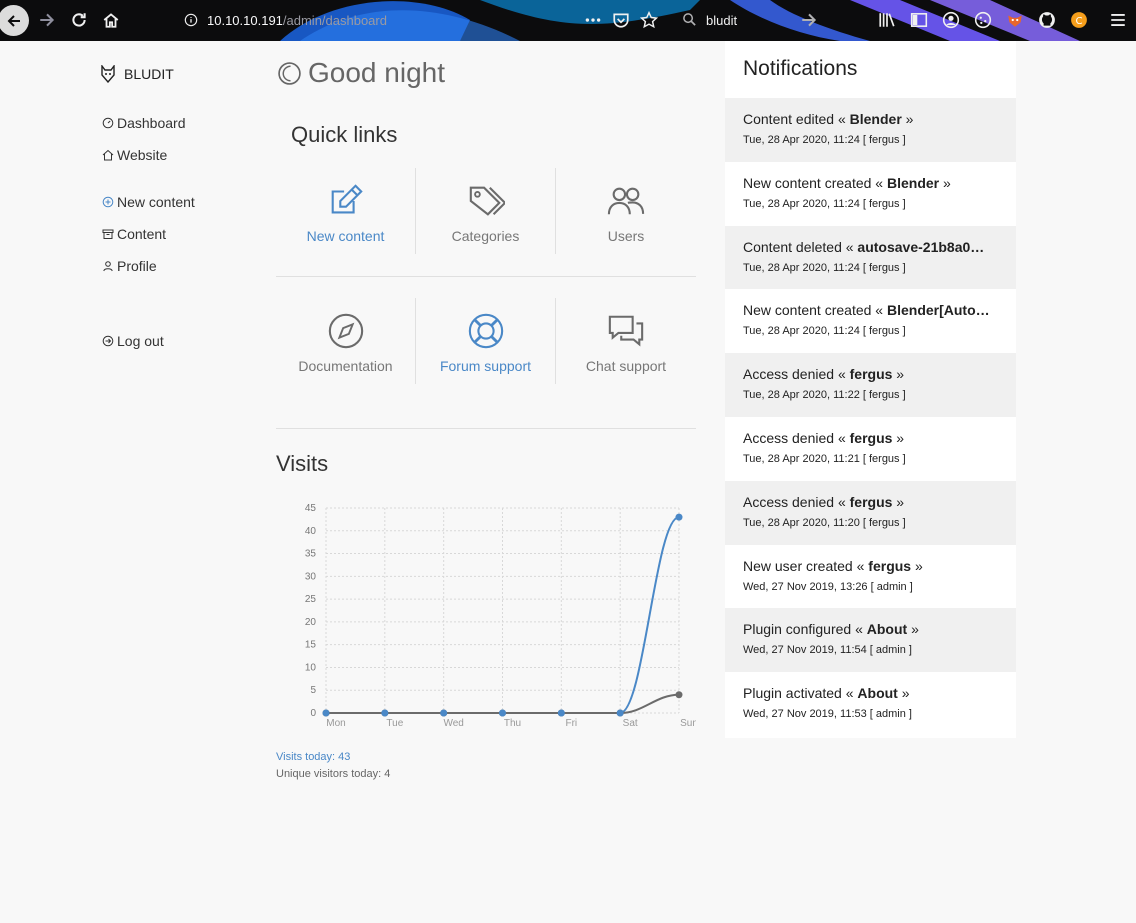 The height and width of the screenshot is (923, 1136). I want to click on svg-text: C, so click(1078, 21).